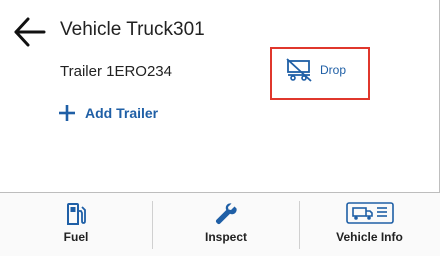 The width and height of the screenshot is (440, 256). I want to click on trailer-label: Trailer 1ERO234, so click(116, 71).